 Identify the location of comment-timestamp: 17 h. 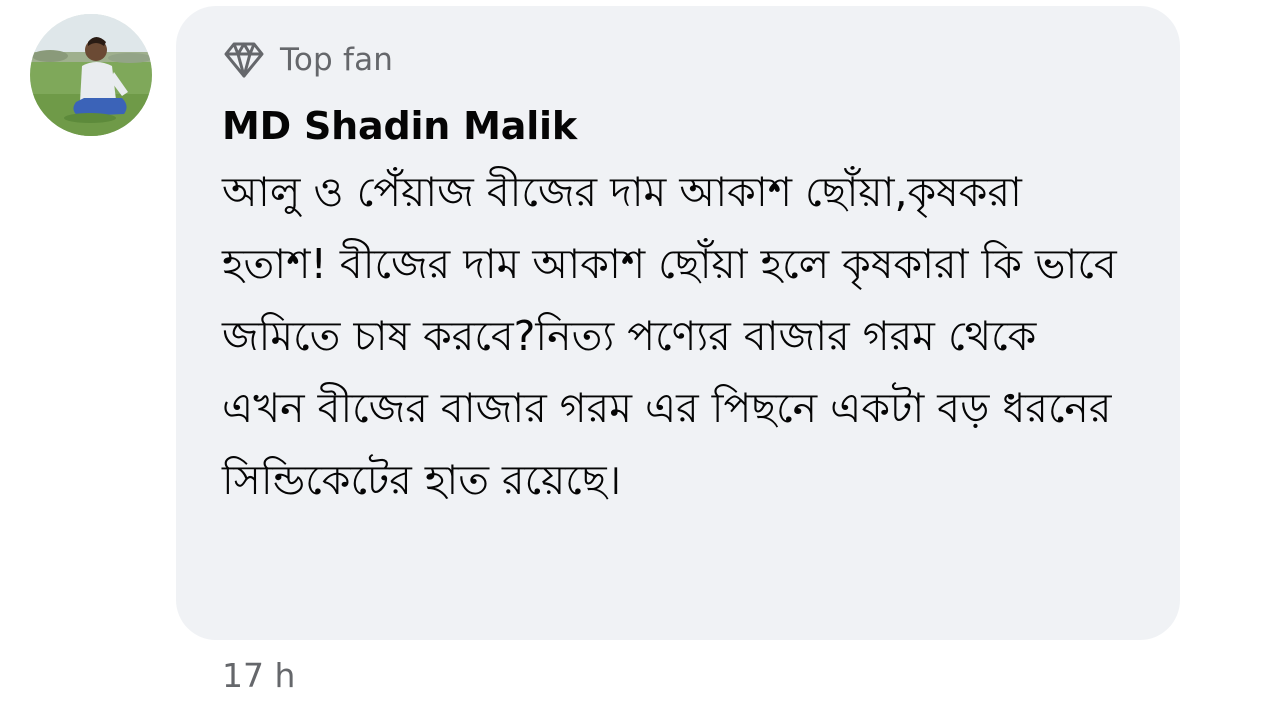
(258, 675).